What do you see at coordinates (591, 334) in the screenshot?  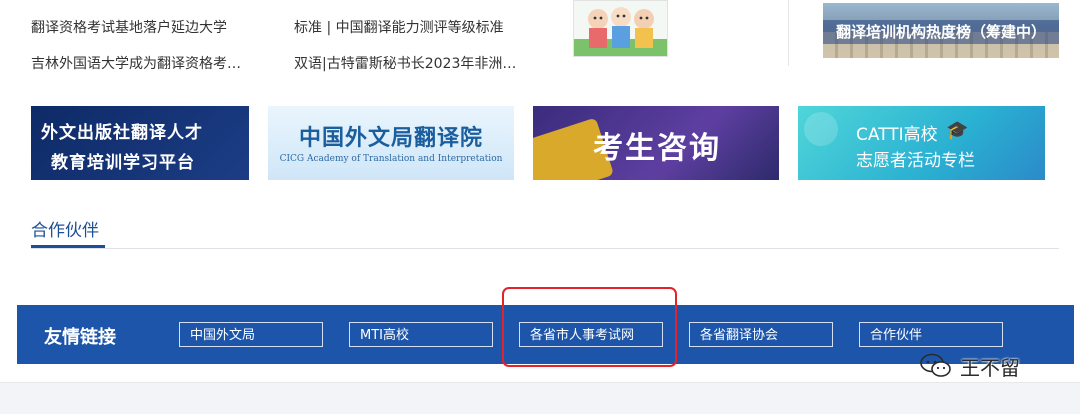 I see `friend-link-personnel-exam: 各省市人事考试网` at bounding box center [591, 334].